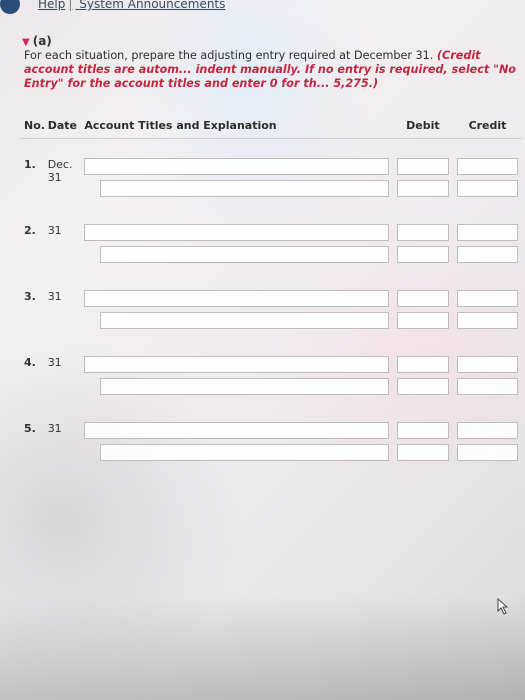 The image size is (525, 700). Describe the element at coordinates (423, 127) in the screenshot. I see `col-debit: Debit` at that location.